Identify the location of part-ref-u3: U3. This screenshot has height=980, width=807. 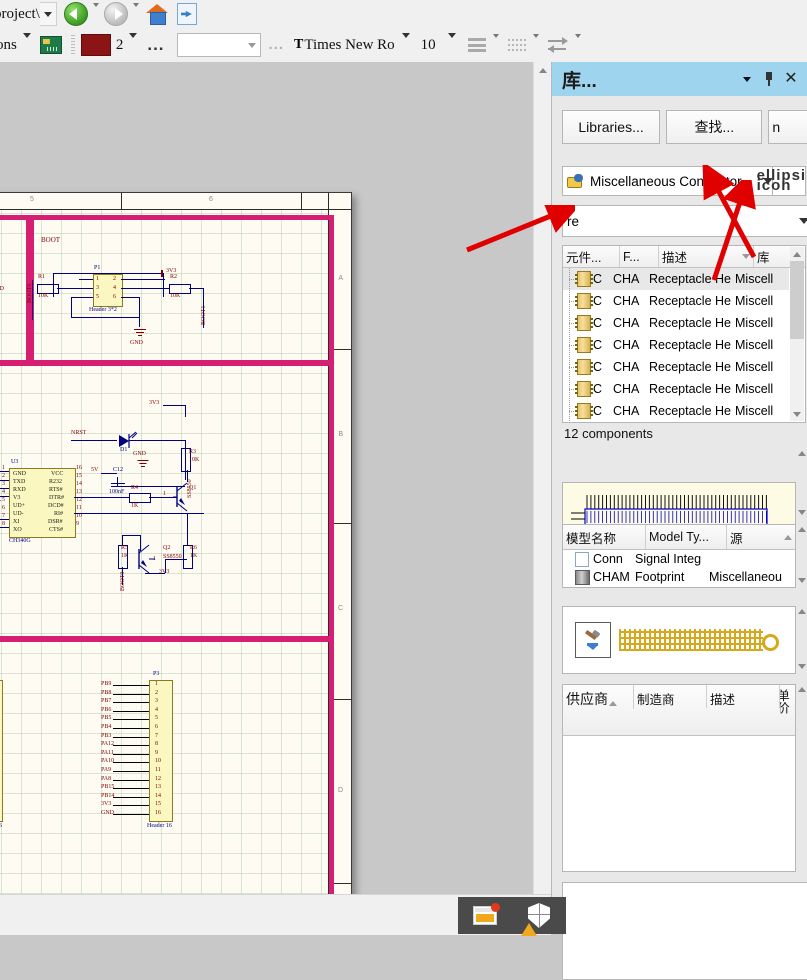
(15, 462).